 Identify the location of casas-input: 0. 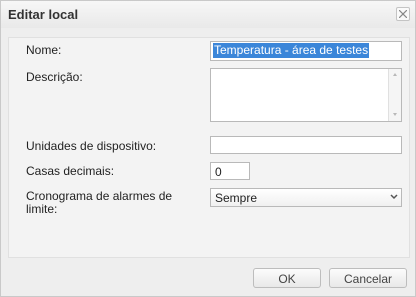
(230, 171).